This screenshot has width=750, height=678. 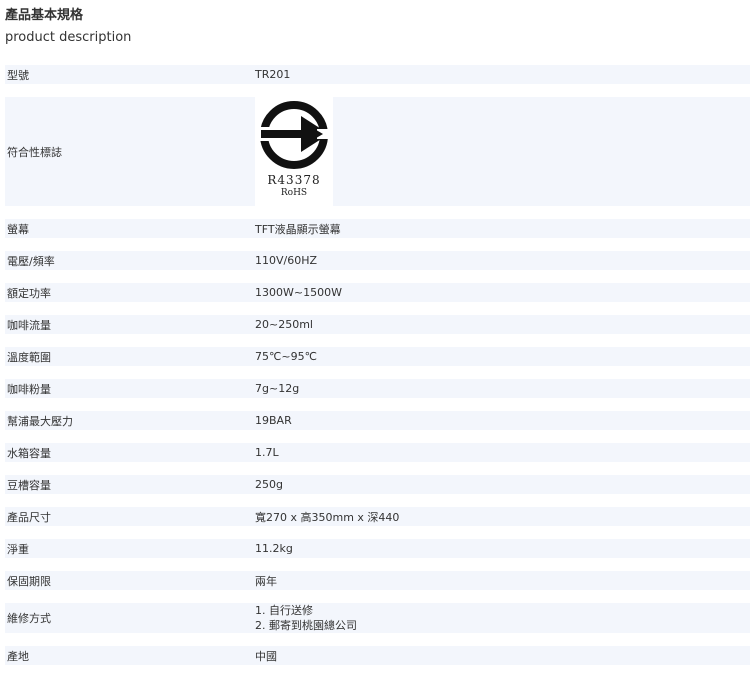 What do you see at coordinates (298, 292) in the screenshot?
I see `spec-value: 1300W~1500W` at bounding box center [298, 292].